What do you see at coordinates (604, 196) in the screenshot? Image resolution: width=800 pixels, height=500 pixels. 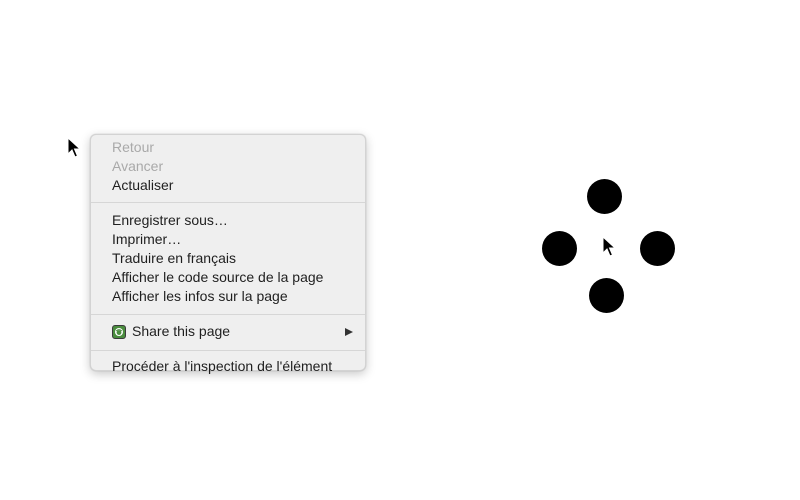 I see `black-dot-top` at bounding box center [604, 196].